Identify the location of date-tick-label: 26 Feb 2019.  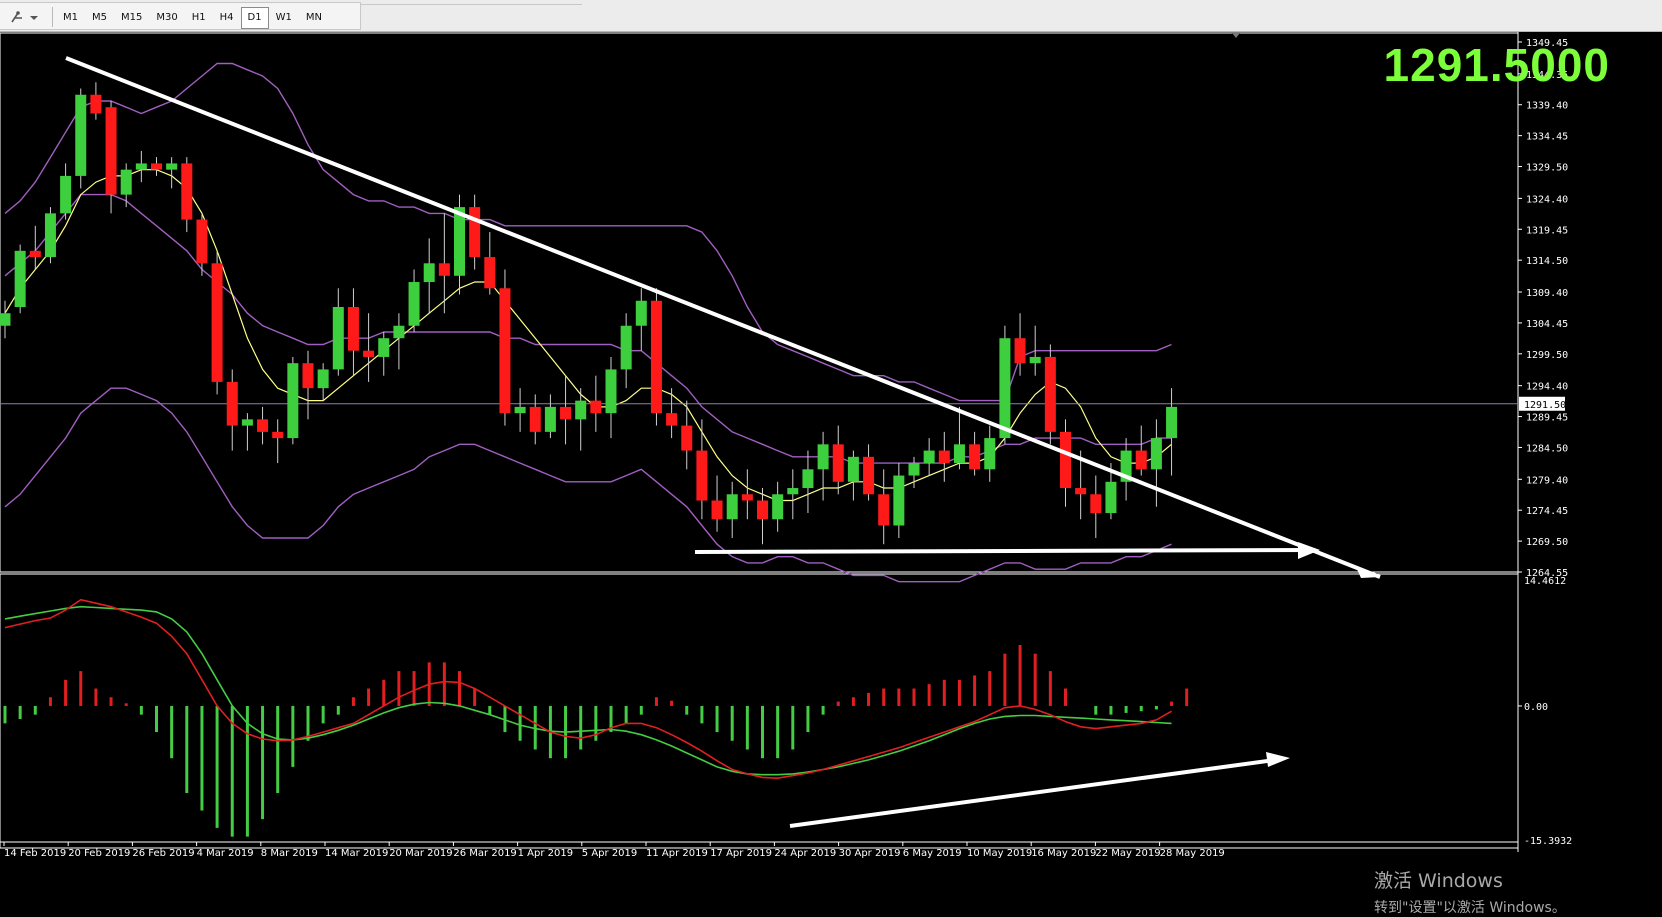
(163, 853).